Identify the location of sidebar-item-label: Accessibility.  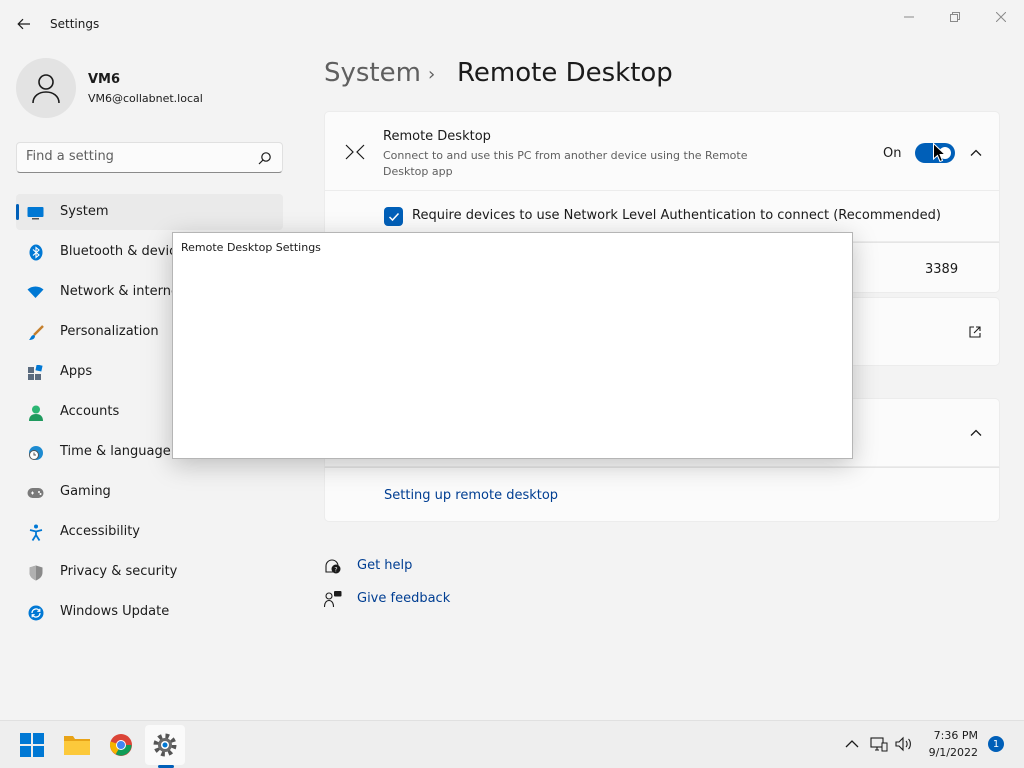
(100, 531).